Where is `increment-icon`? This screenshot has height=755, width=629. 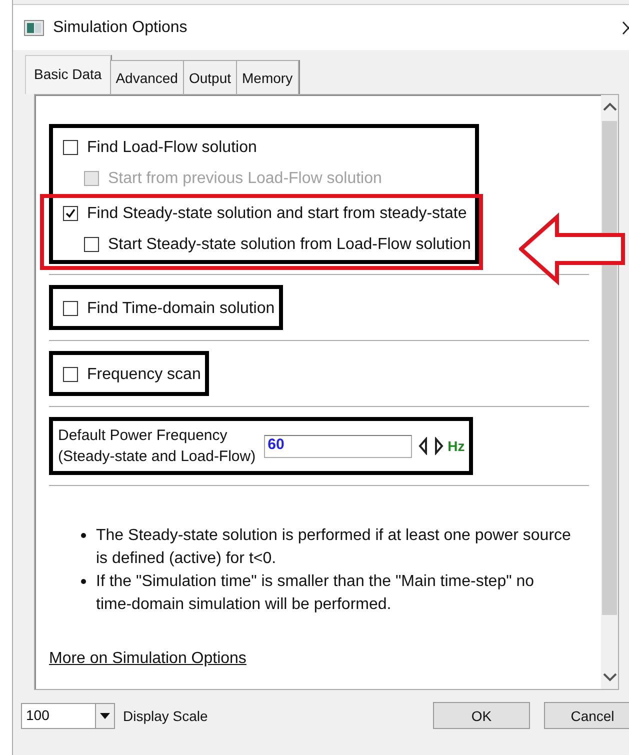 increment-icon is located at coordinates (439, 446).